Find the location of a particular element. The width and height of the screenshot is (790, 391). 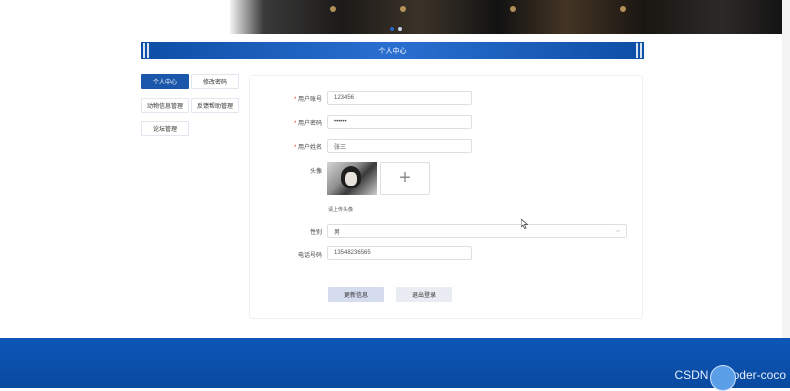

carousel-dots is located at coordinates (396, 29).